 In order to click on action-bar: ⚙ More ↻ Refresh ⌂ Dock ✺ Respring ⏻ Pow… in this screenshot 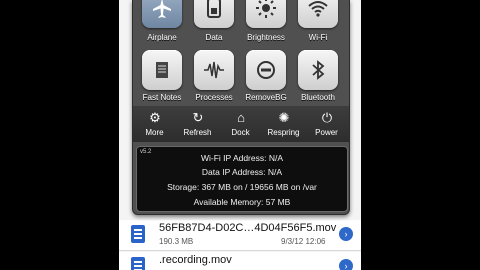, I will do `click(241, 124)`.